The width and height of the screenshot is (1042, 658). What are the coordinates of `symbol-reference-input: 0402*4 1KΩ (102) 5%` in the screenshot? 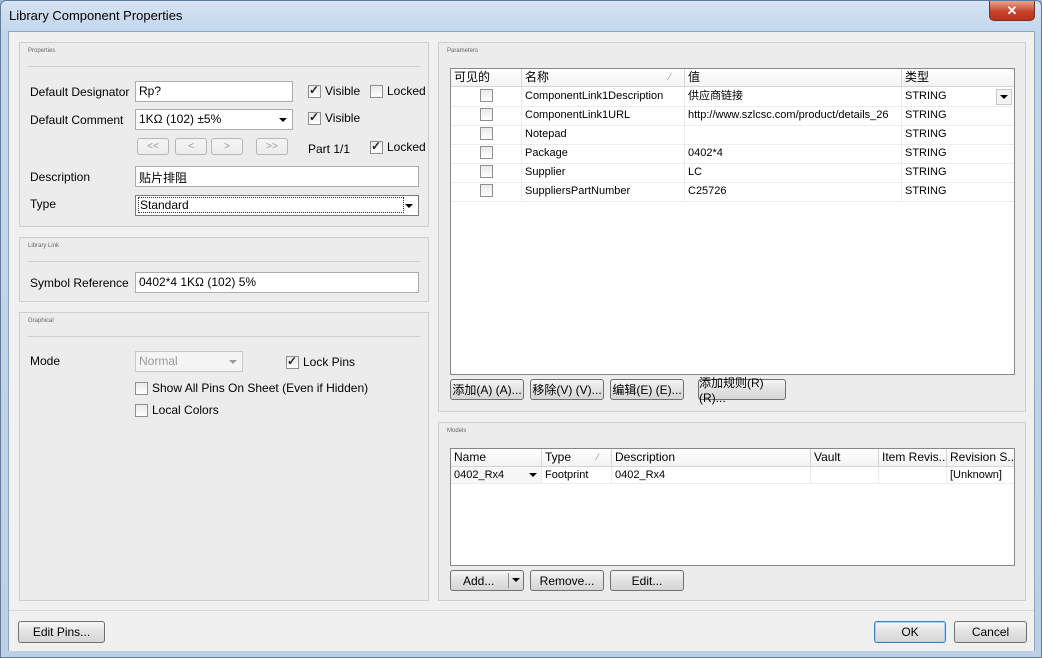 It's located at (277, 282).